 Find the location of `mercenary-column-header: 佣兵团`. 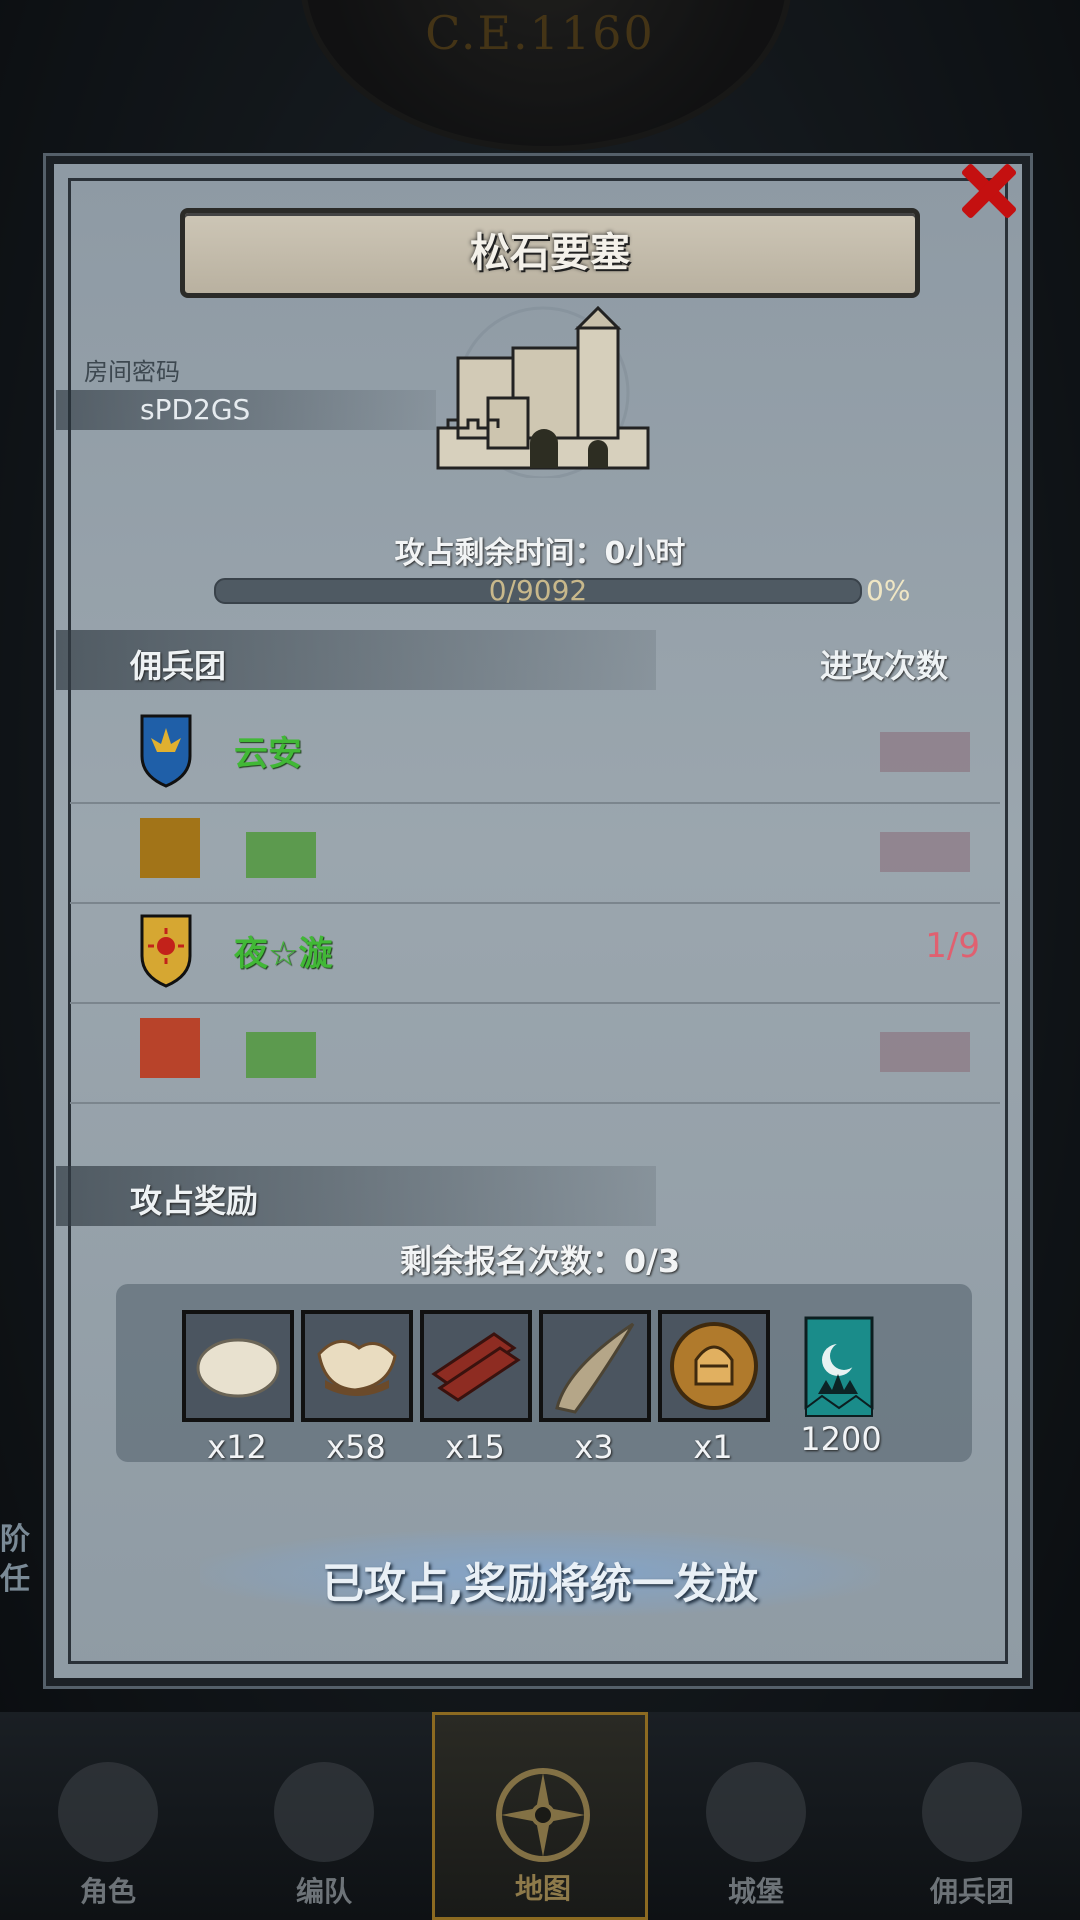

mercenary-column-header: 佣兵团 is located at coordinates (178, 666).